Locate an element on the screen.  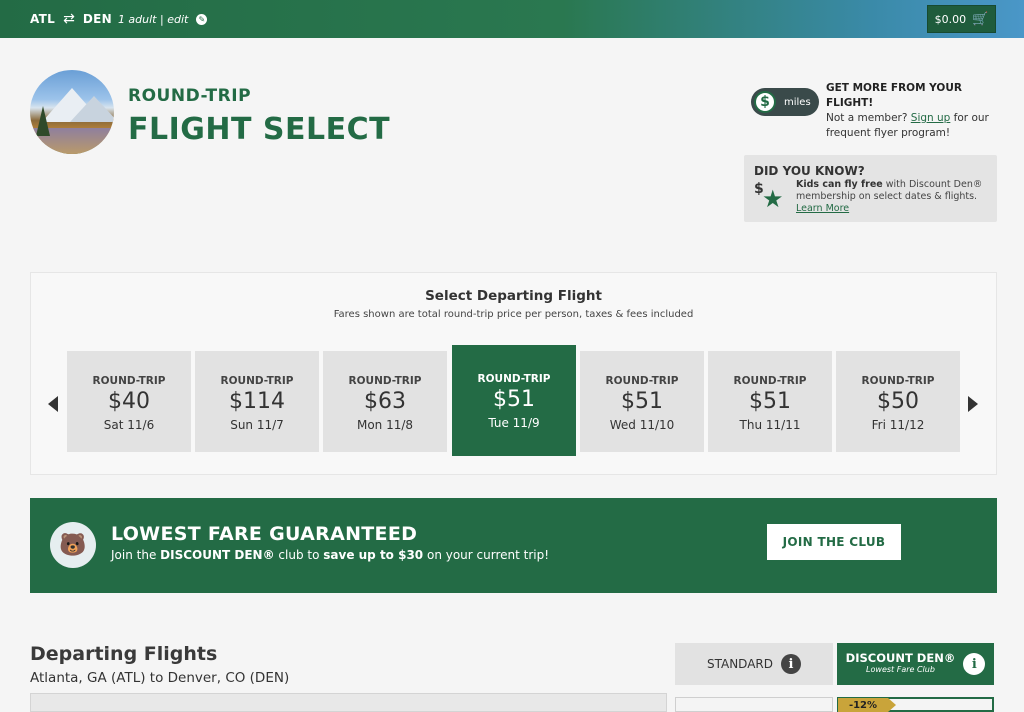
cart-icon: 🛒 is located at coordinates (980, 19).